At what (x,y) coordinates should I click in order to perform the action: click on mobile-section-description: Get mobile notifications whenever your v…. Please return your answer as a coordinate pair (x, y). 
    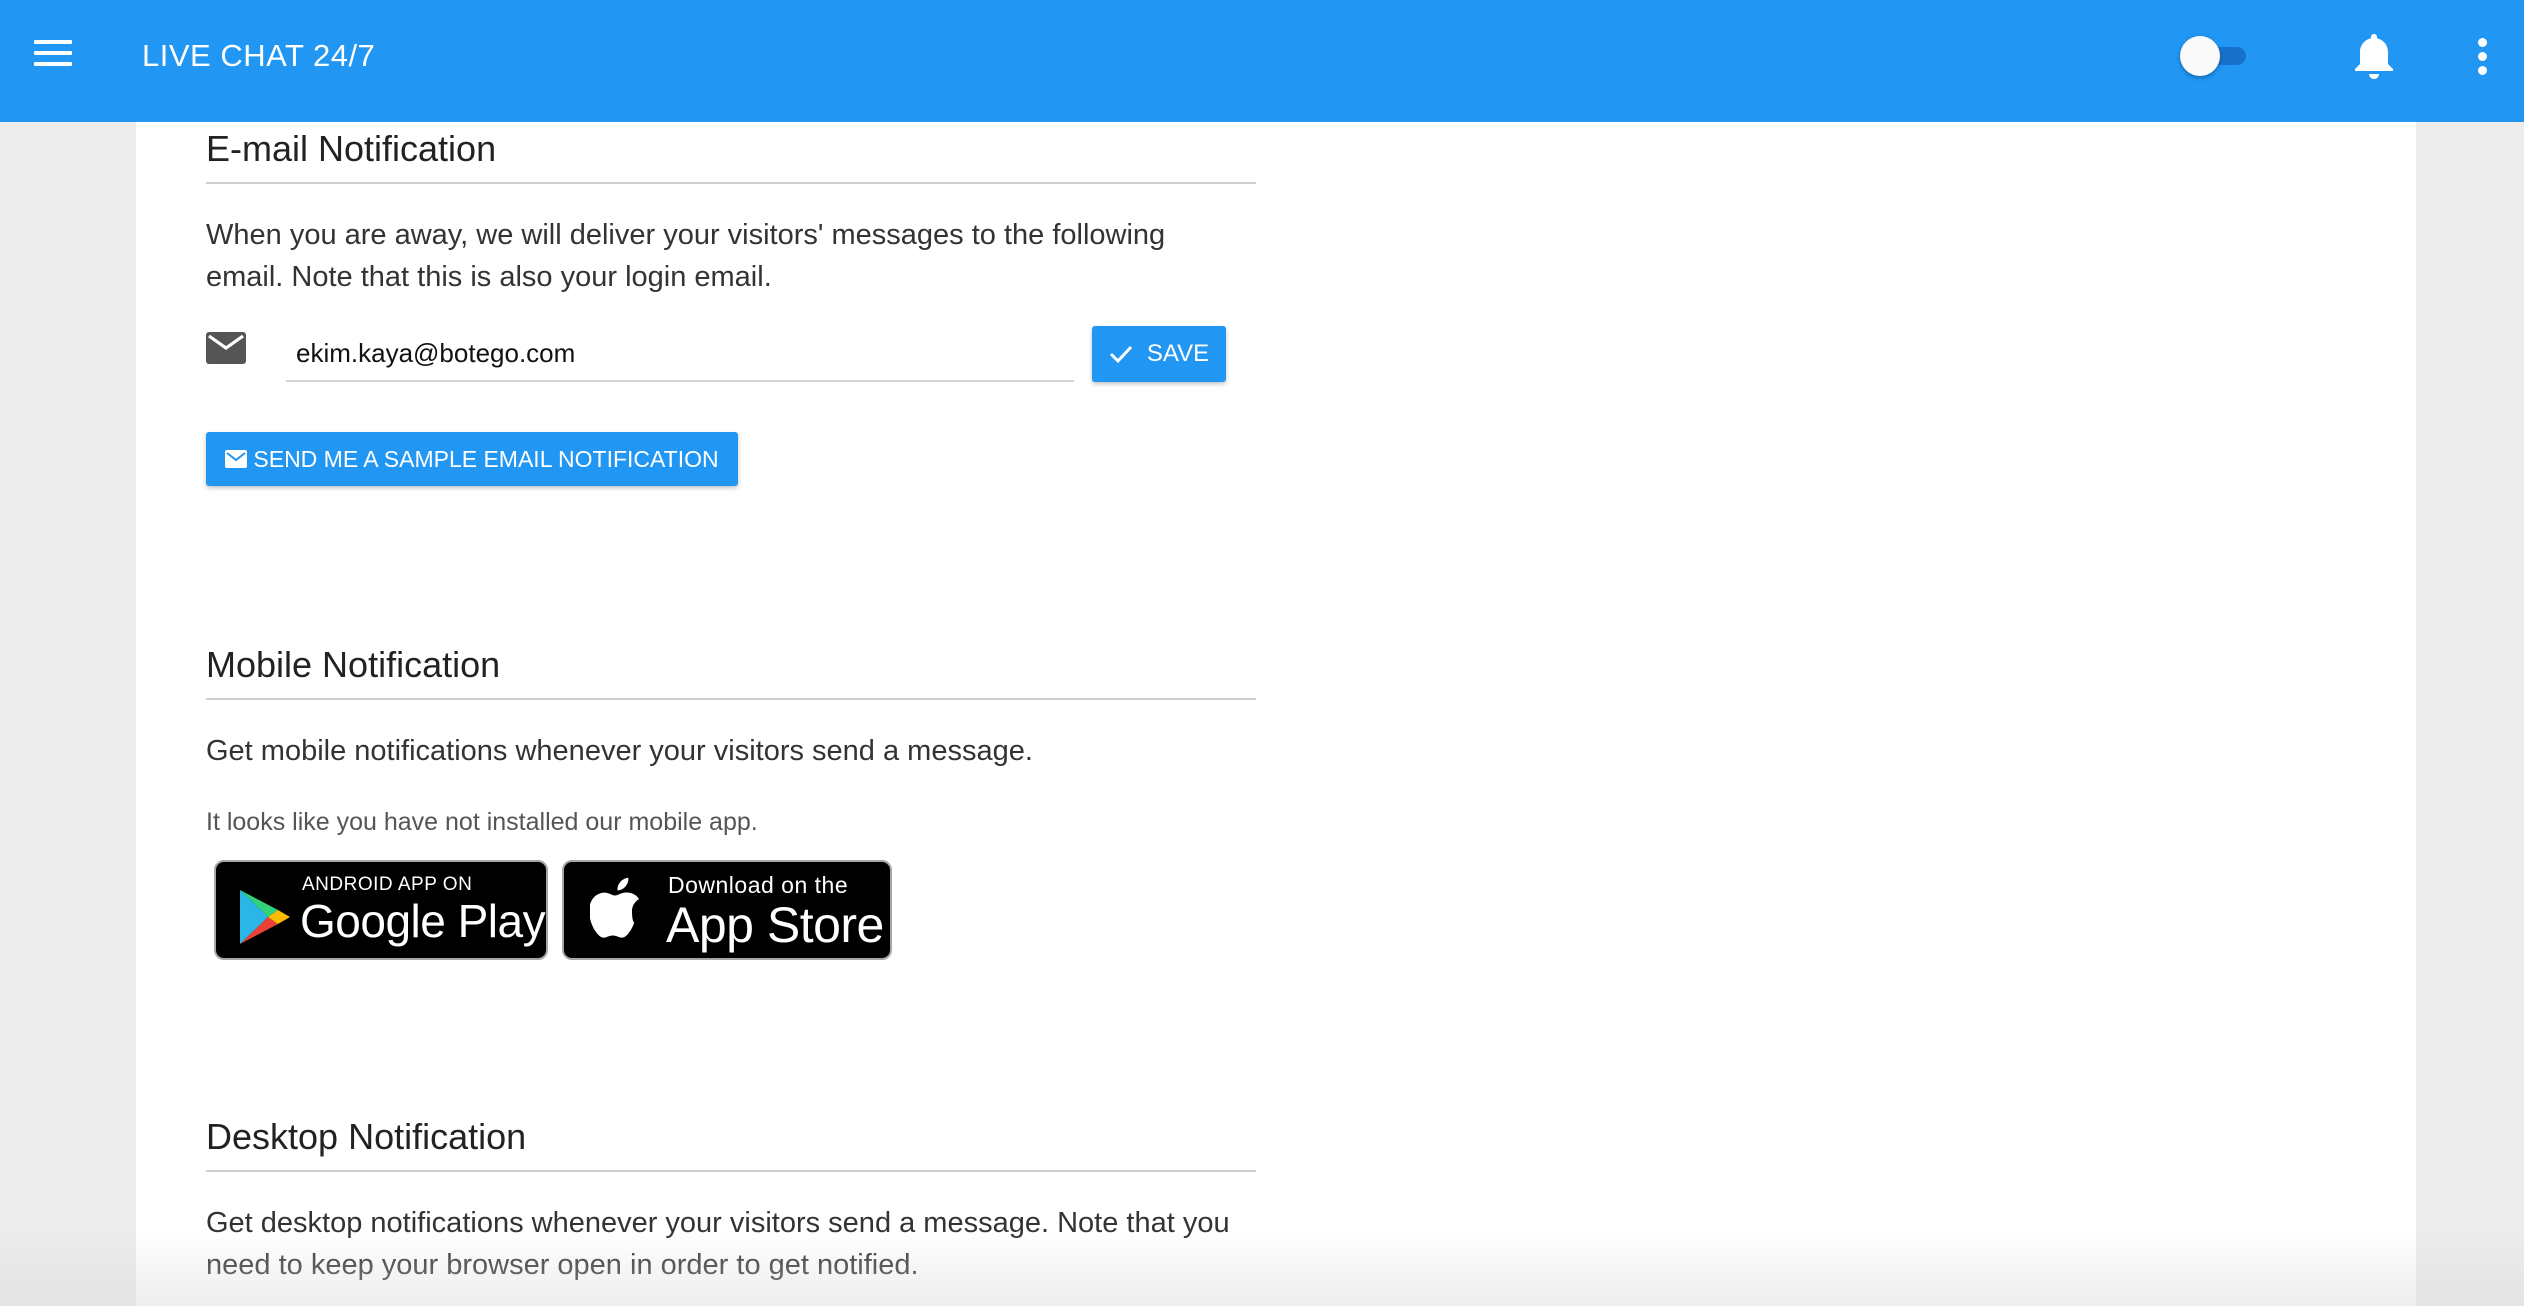
    Looking at the image, I should click on (619, 751).